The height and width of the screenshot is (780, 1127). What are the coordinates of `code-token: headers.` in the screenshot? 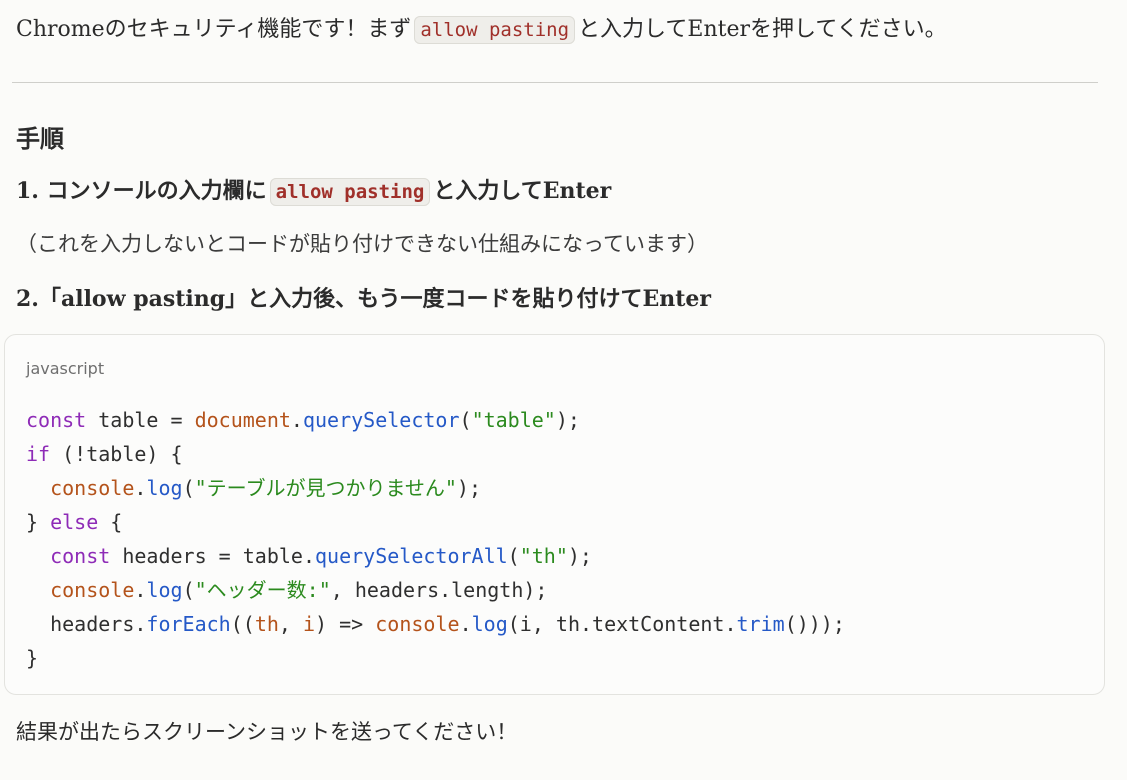 It's located at (86, 624).